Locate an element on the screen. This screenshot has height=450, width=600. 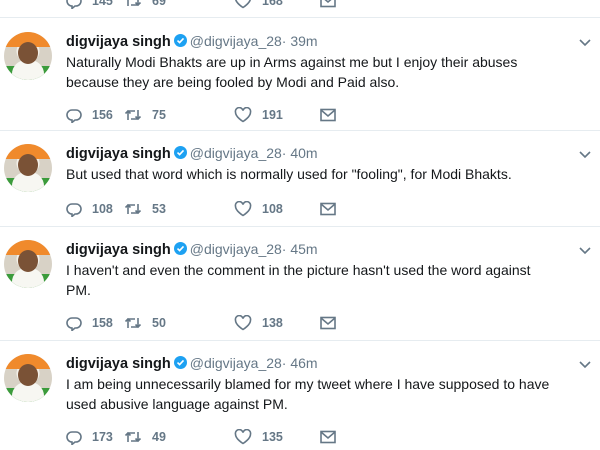
like-button: 135 is located at coordinates (258, 437).